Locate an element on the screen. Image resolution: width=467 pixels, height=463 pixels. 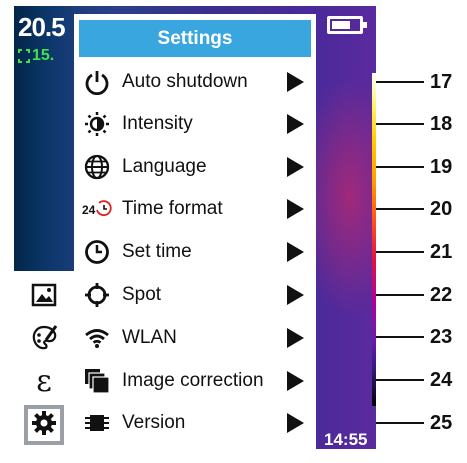
gallery-icon is located at coordinates (44, 297).